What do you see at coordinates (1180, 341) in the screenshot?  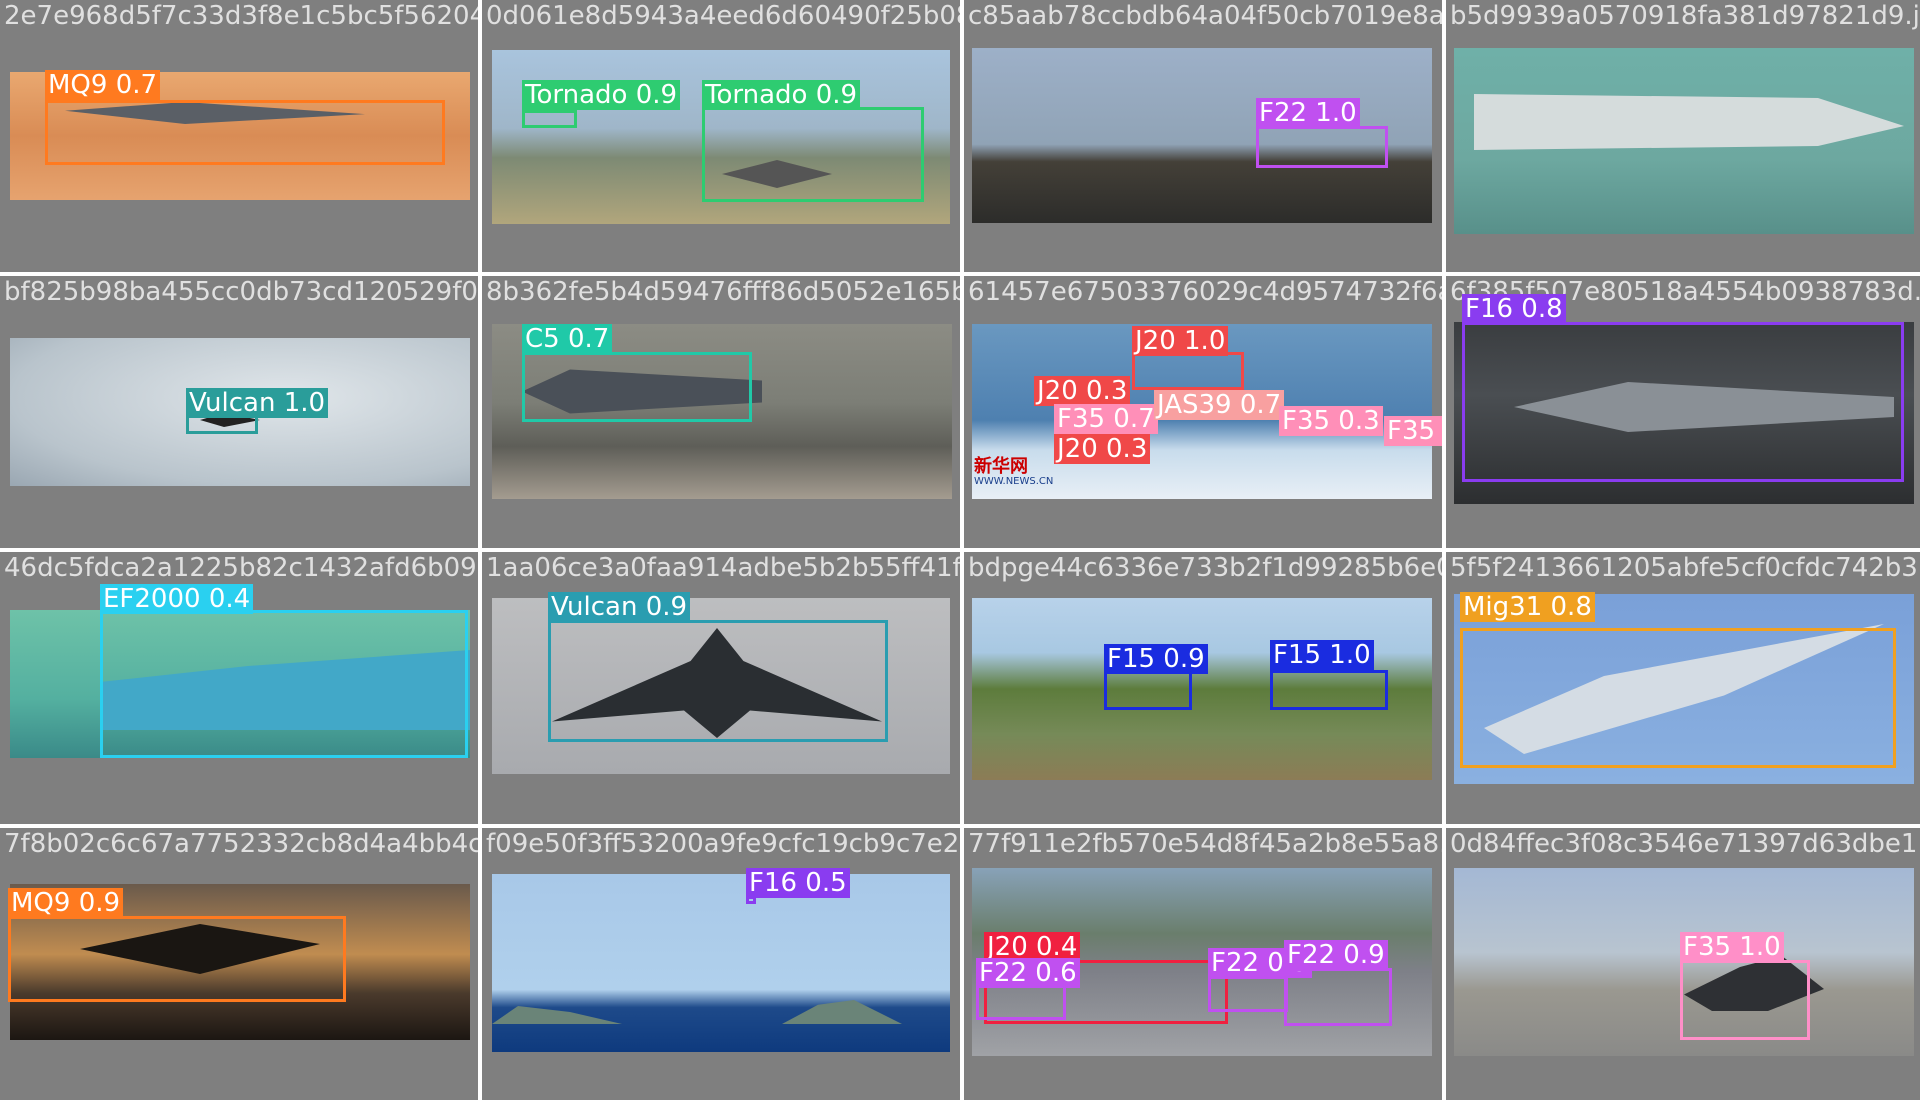 I see `detection-label: J20 1.0` at bounding box center [1180, 341].